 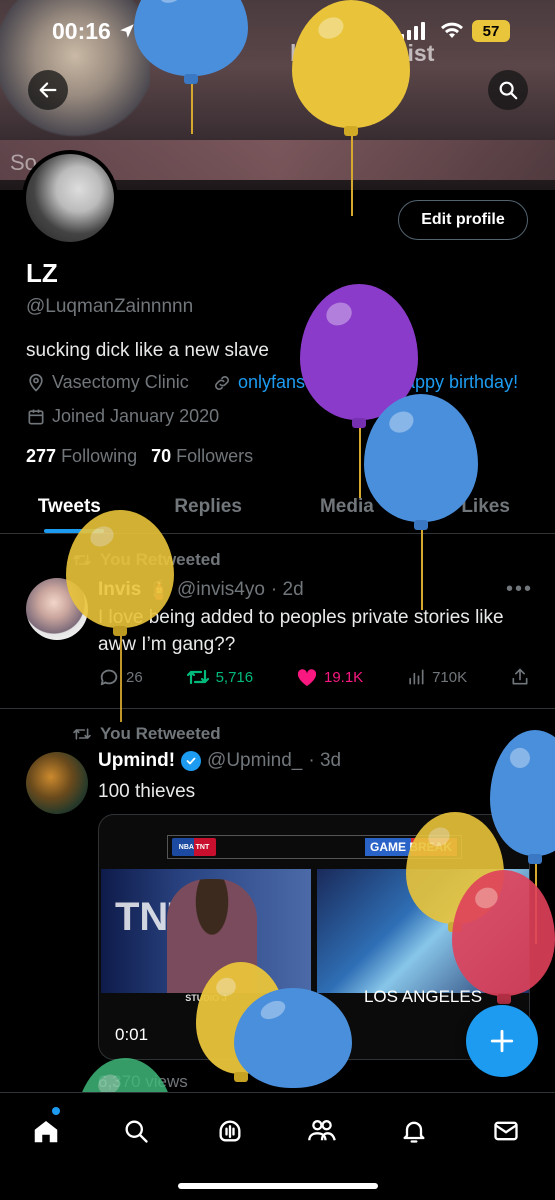 I want to click on view-count: 710K, so click(x=450, y=677).